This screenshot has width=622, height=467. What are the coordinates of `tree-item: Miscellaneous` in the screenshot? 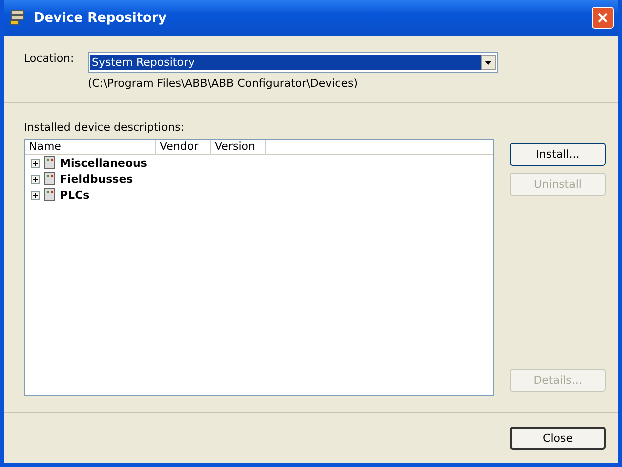 It's located at (104, 163).